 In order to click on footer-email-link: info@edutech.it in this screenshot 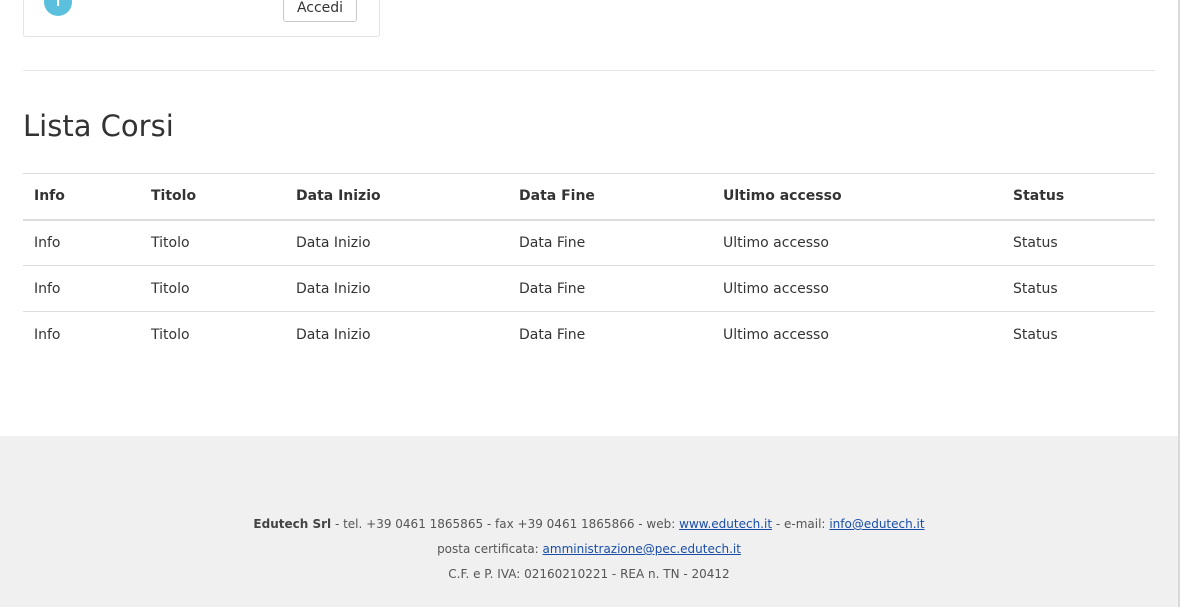, I will do `click(876, 524)`.